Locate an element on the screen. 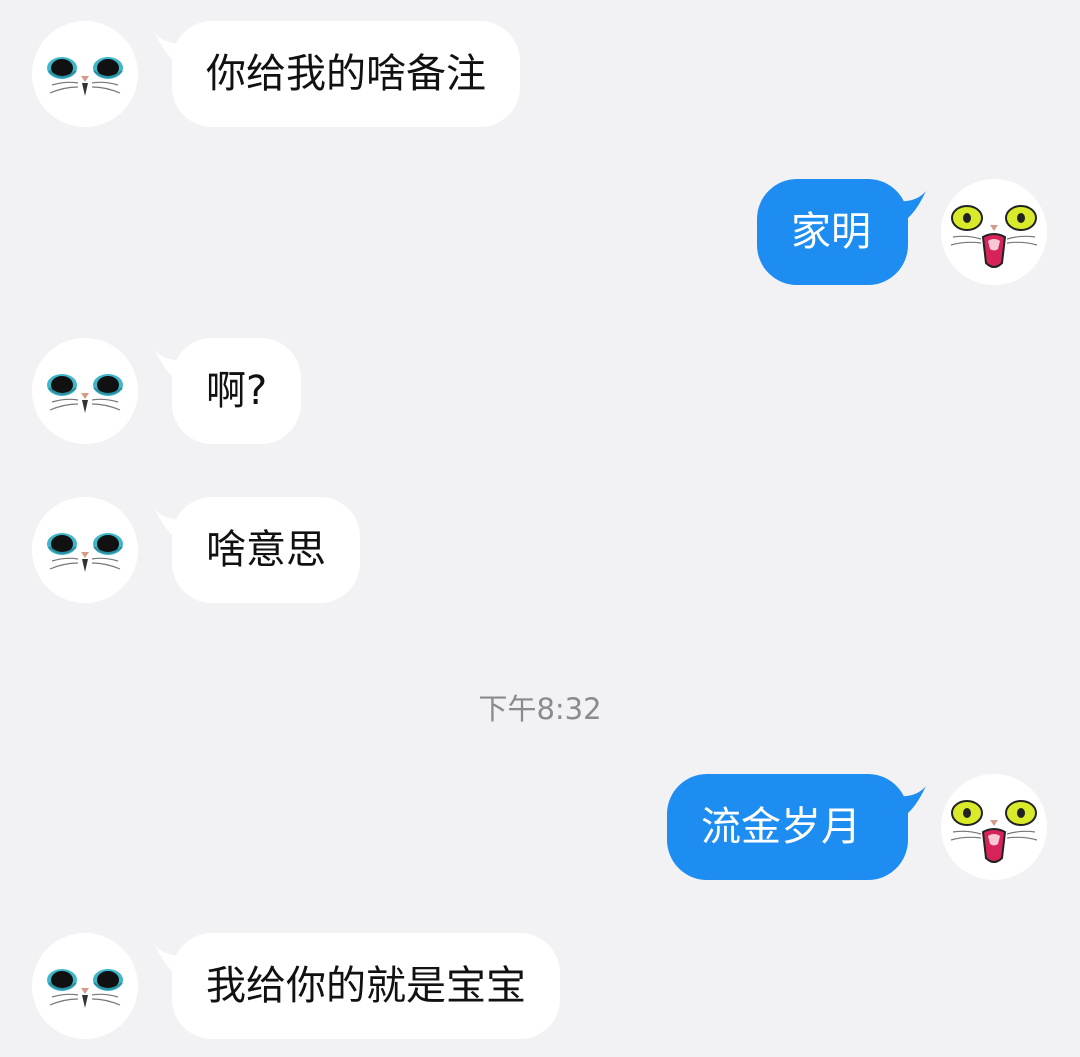 The width and height of the screenshot is (1080, 1057). incoming-message-bubble: 啥意思 is located at coordinates (266, 550).